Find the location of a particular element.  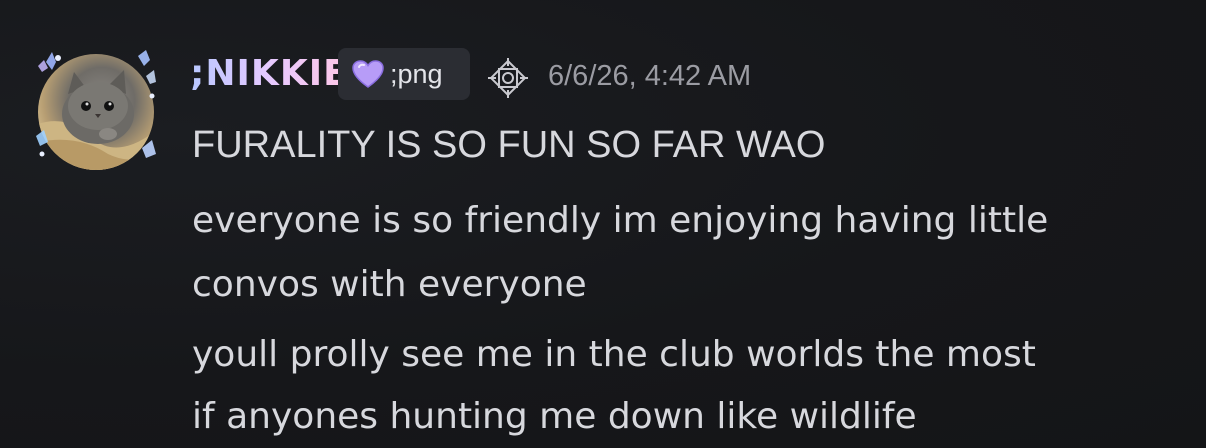

avatar is located at coordinates (97, 111).